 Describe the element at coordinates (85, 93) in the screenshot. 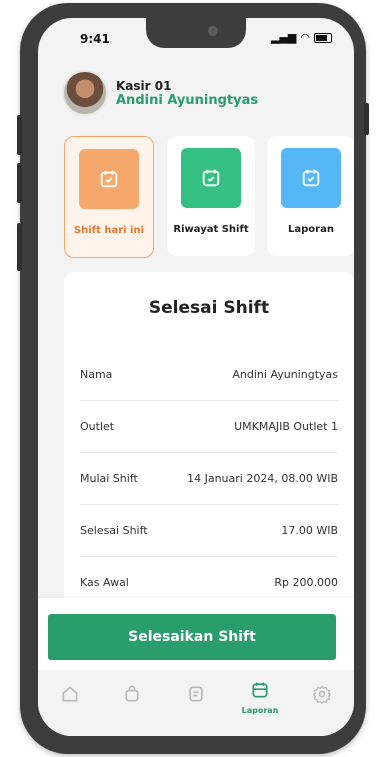

I see `avatar` at that location.